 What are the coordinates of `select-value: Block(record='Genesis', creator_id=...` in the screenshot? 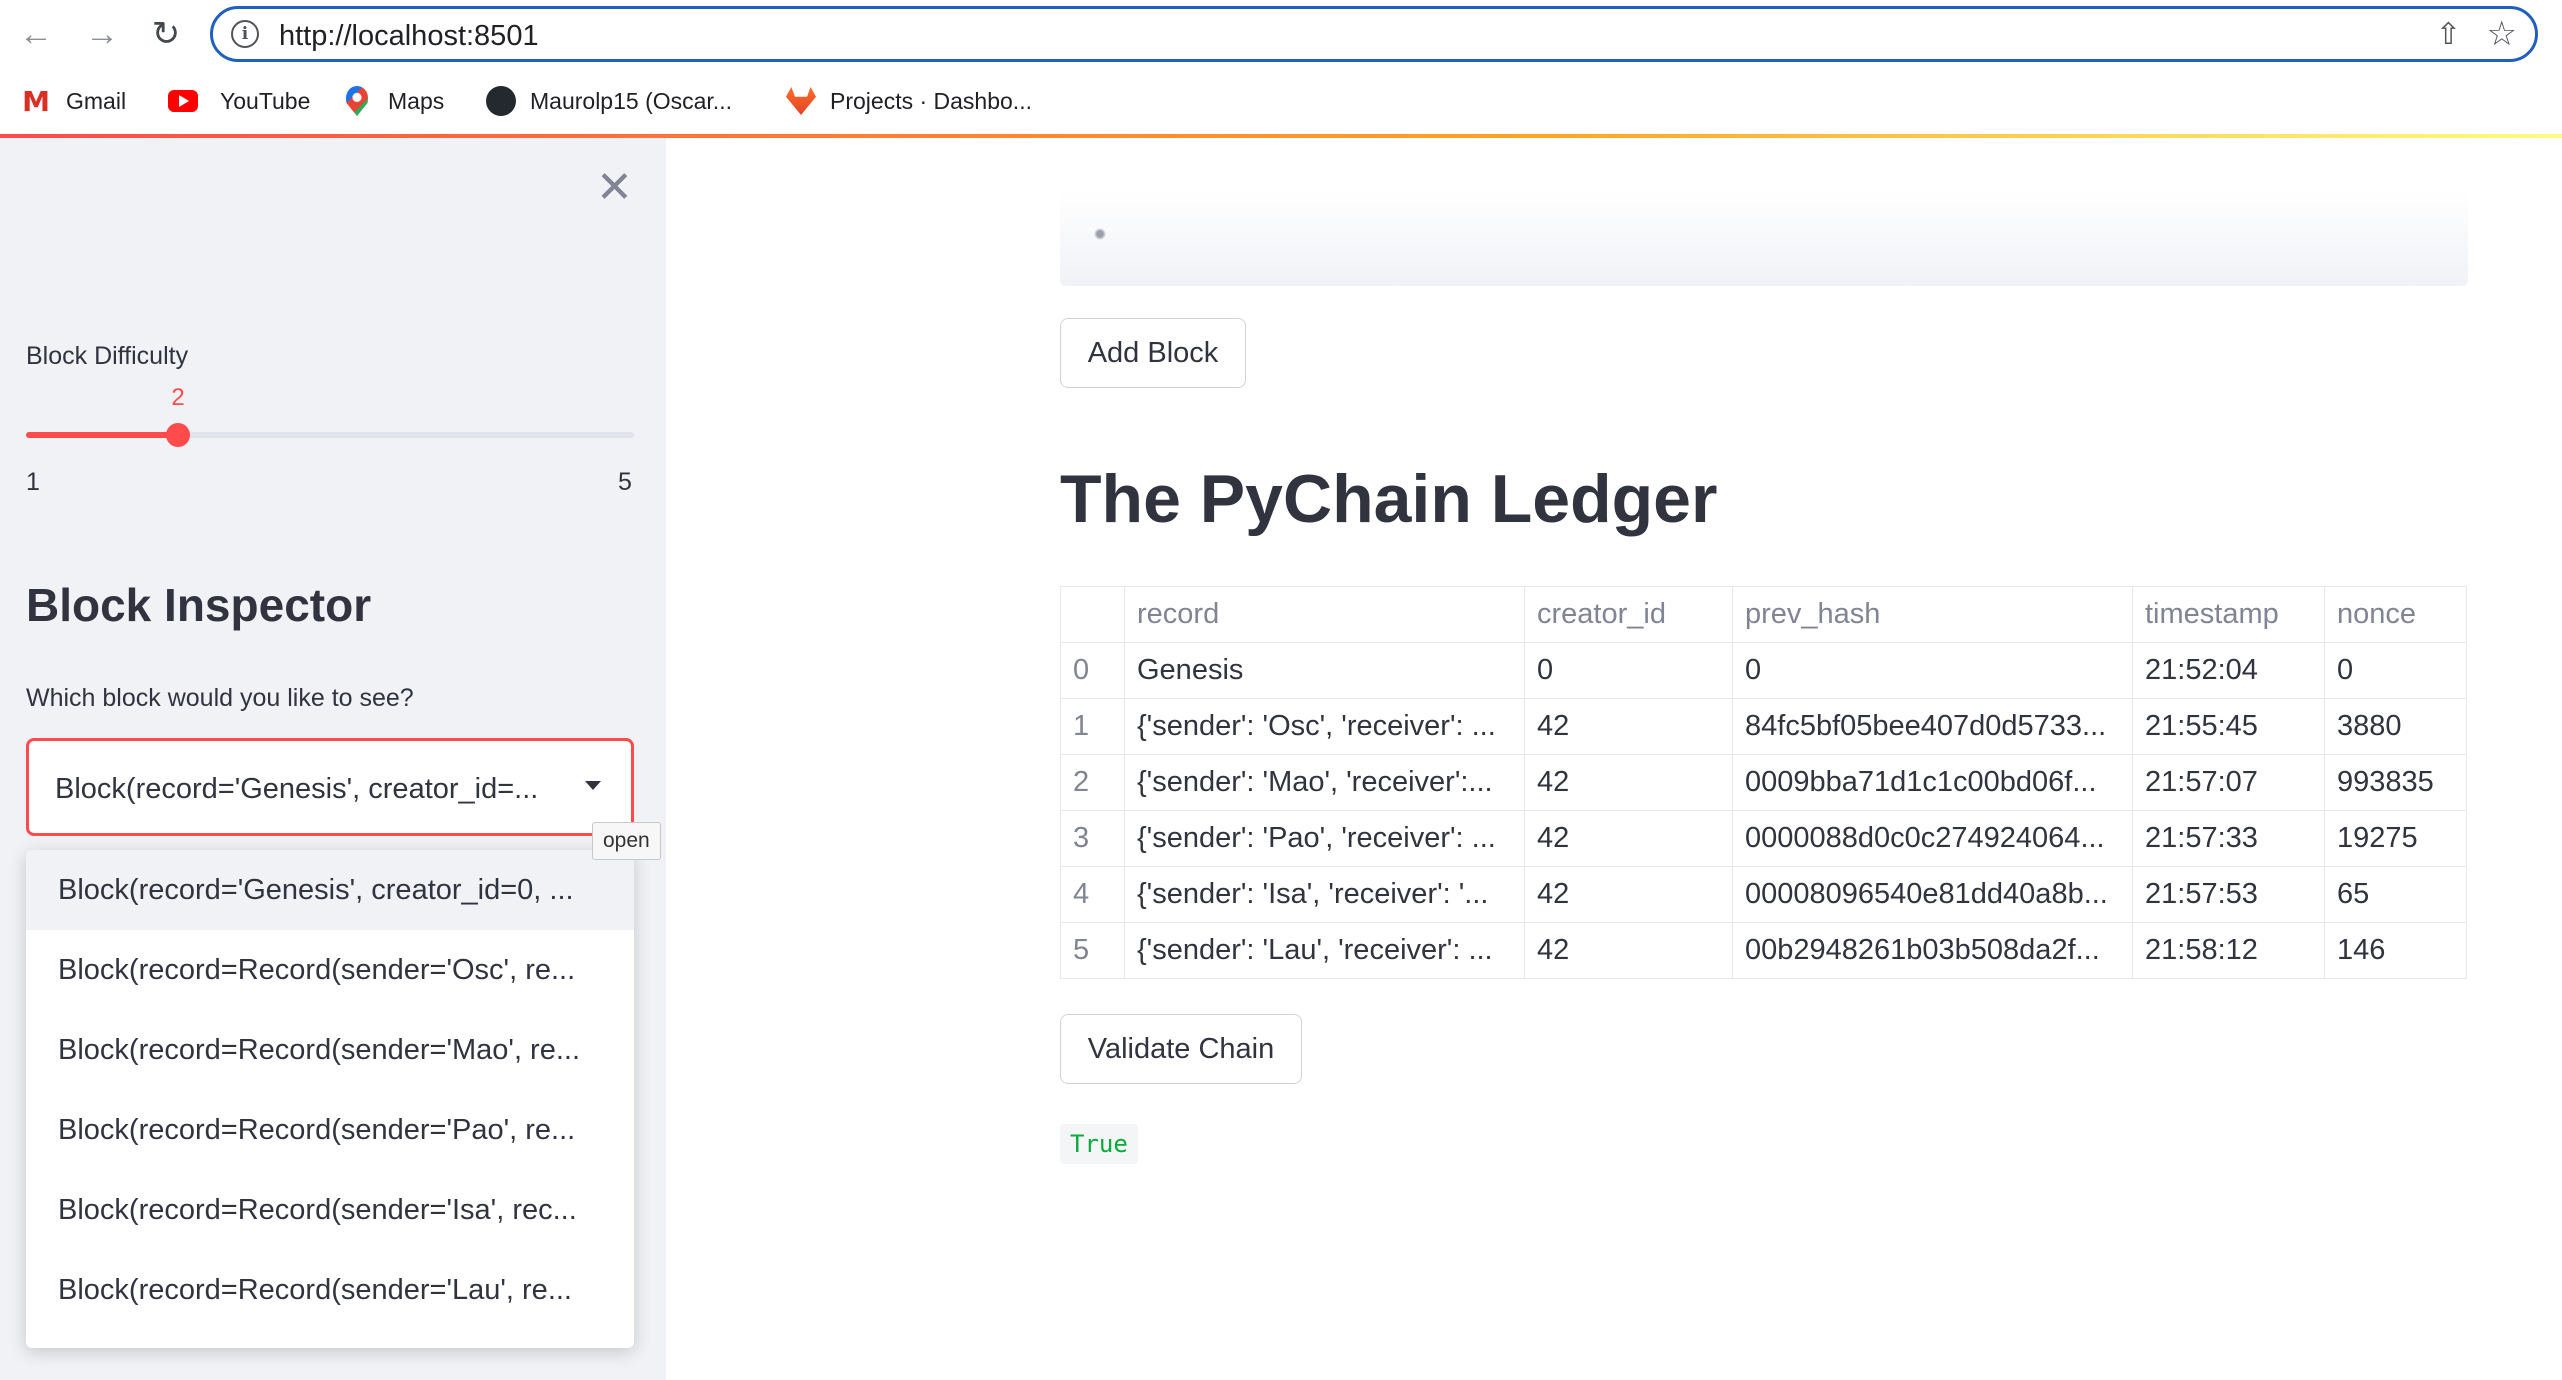 It's located at (297, 789).